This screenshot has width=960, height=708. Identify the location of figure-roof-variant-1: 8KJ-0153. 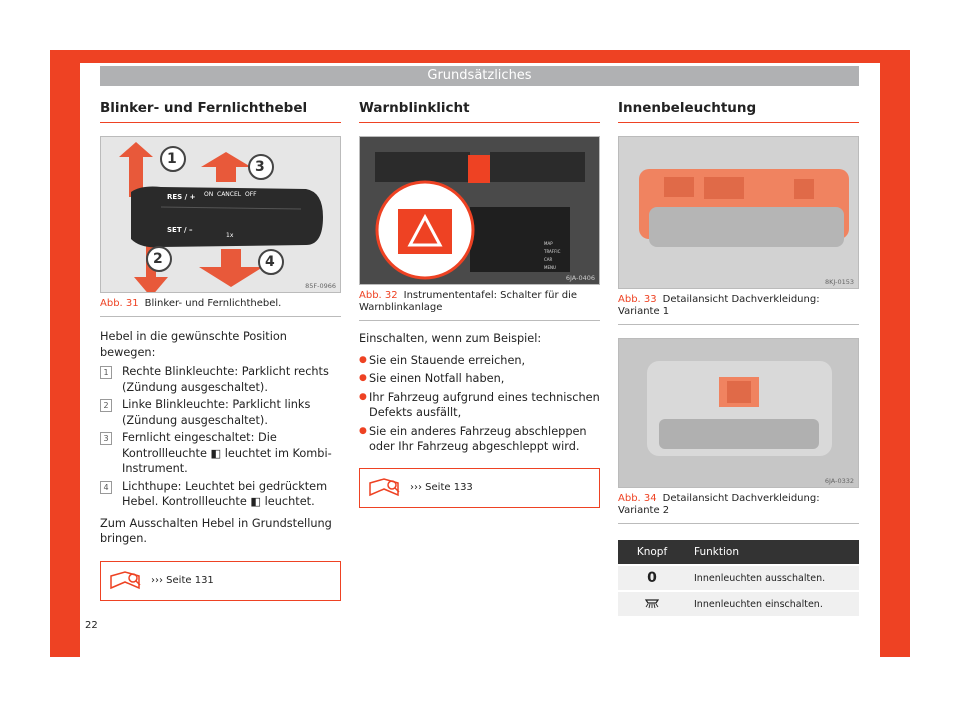
(738, 212).